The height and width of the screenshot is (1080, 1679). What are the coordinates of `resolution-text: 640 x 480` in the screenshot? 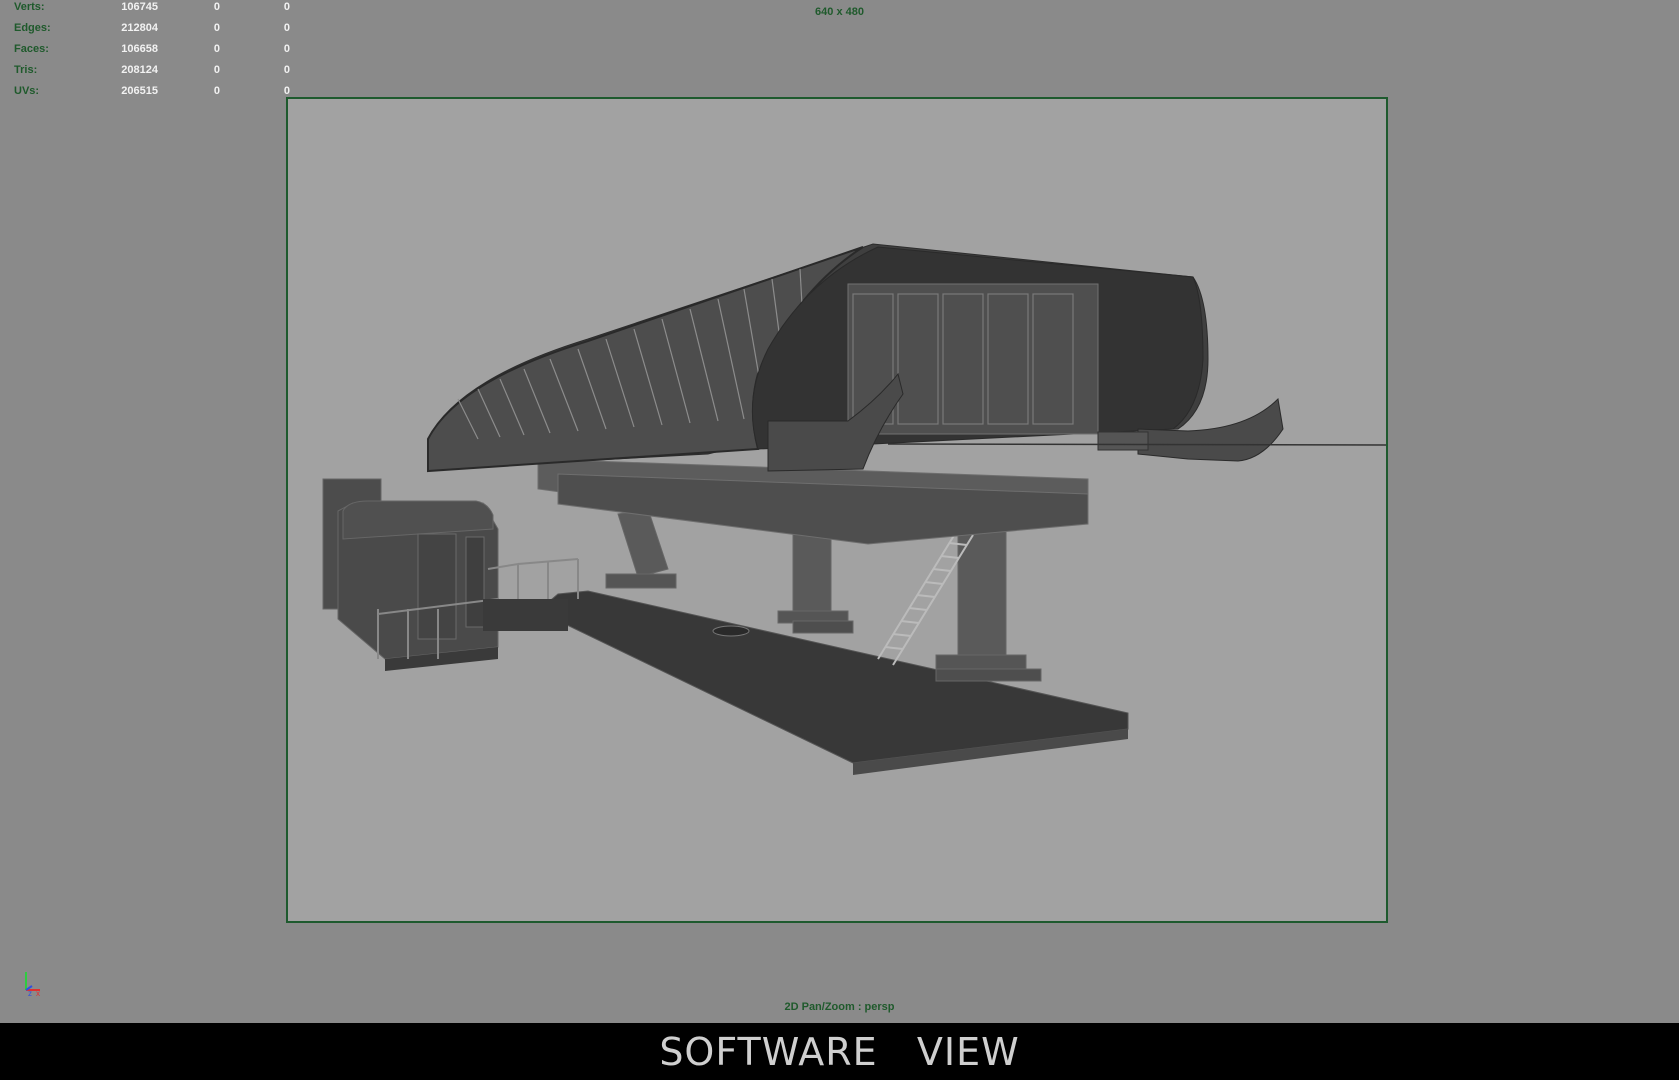 It's located at (839, 12).